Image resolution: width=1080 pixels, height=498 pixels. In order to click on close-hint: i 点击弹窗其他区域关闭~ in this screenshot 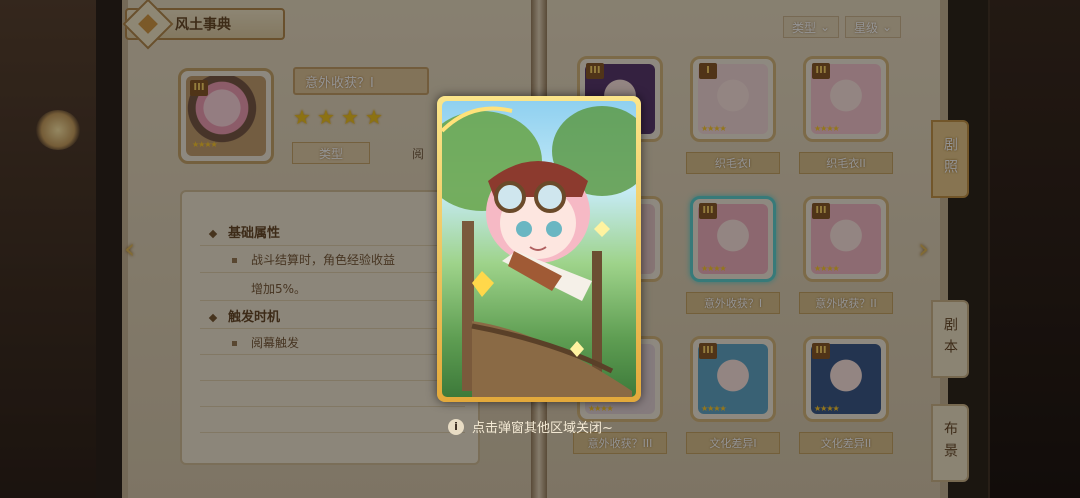, I will do `click(530, 426)`.